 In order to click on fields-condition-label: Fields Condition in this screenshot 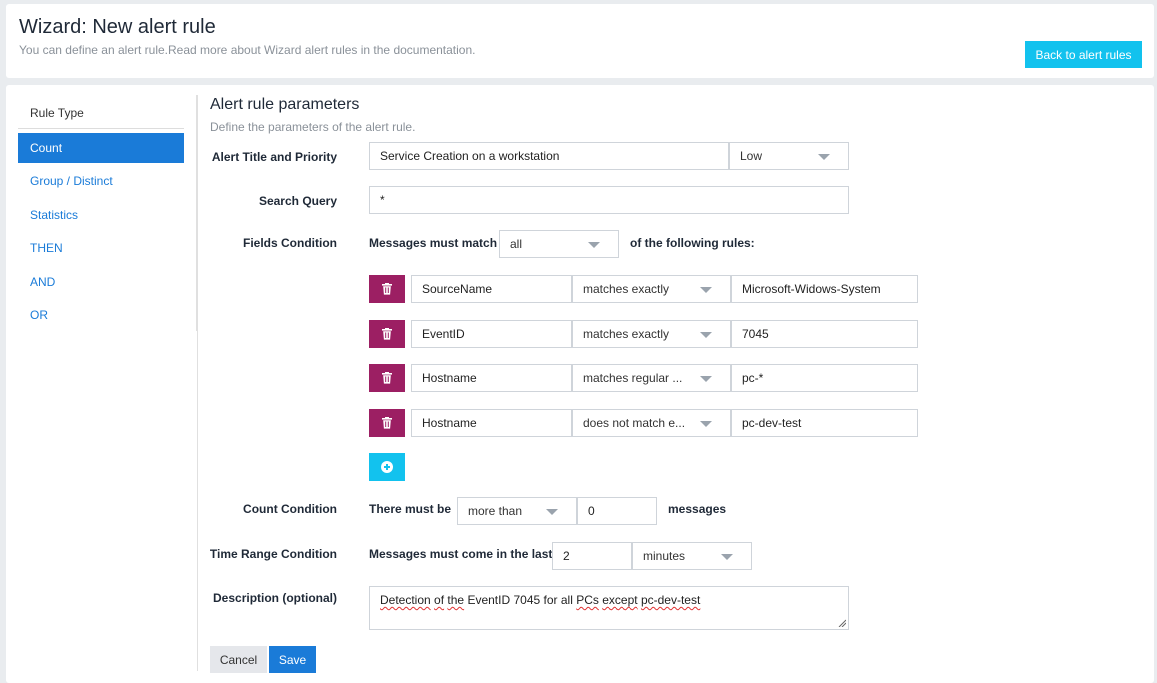, I will do `click(290, 243)`.